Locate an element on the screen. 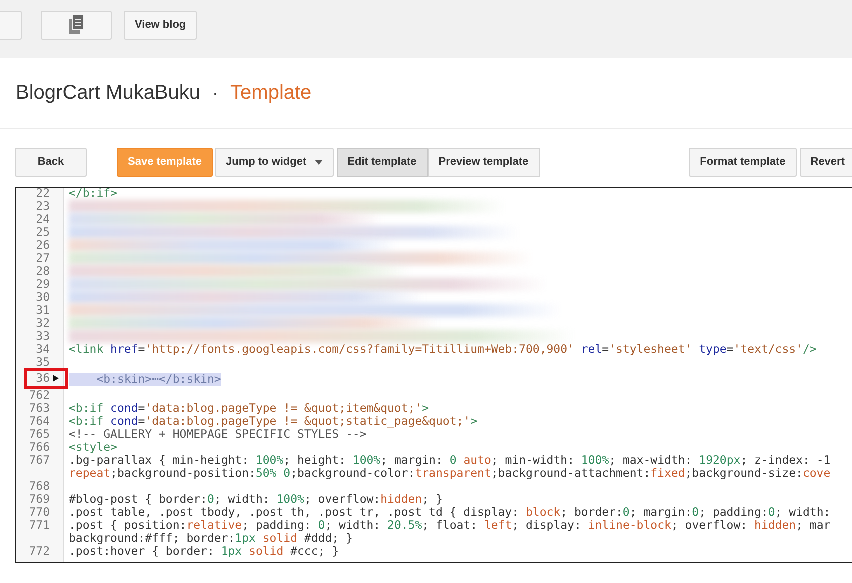 The height and width of the screenshot is (583, 852). line-number: 29 is located at coordinates (43, 284).